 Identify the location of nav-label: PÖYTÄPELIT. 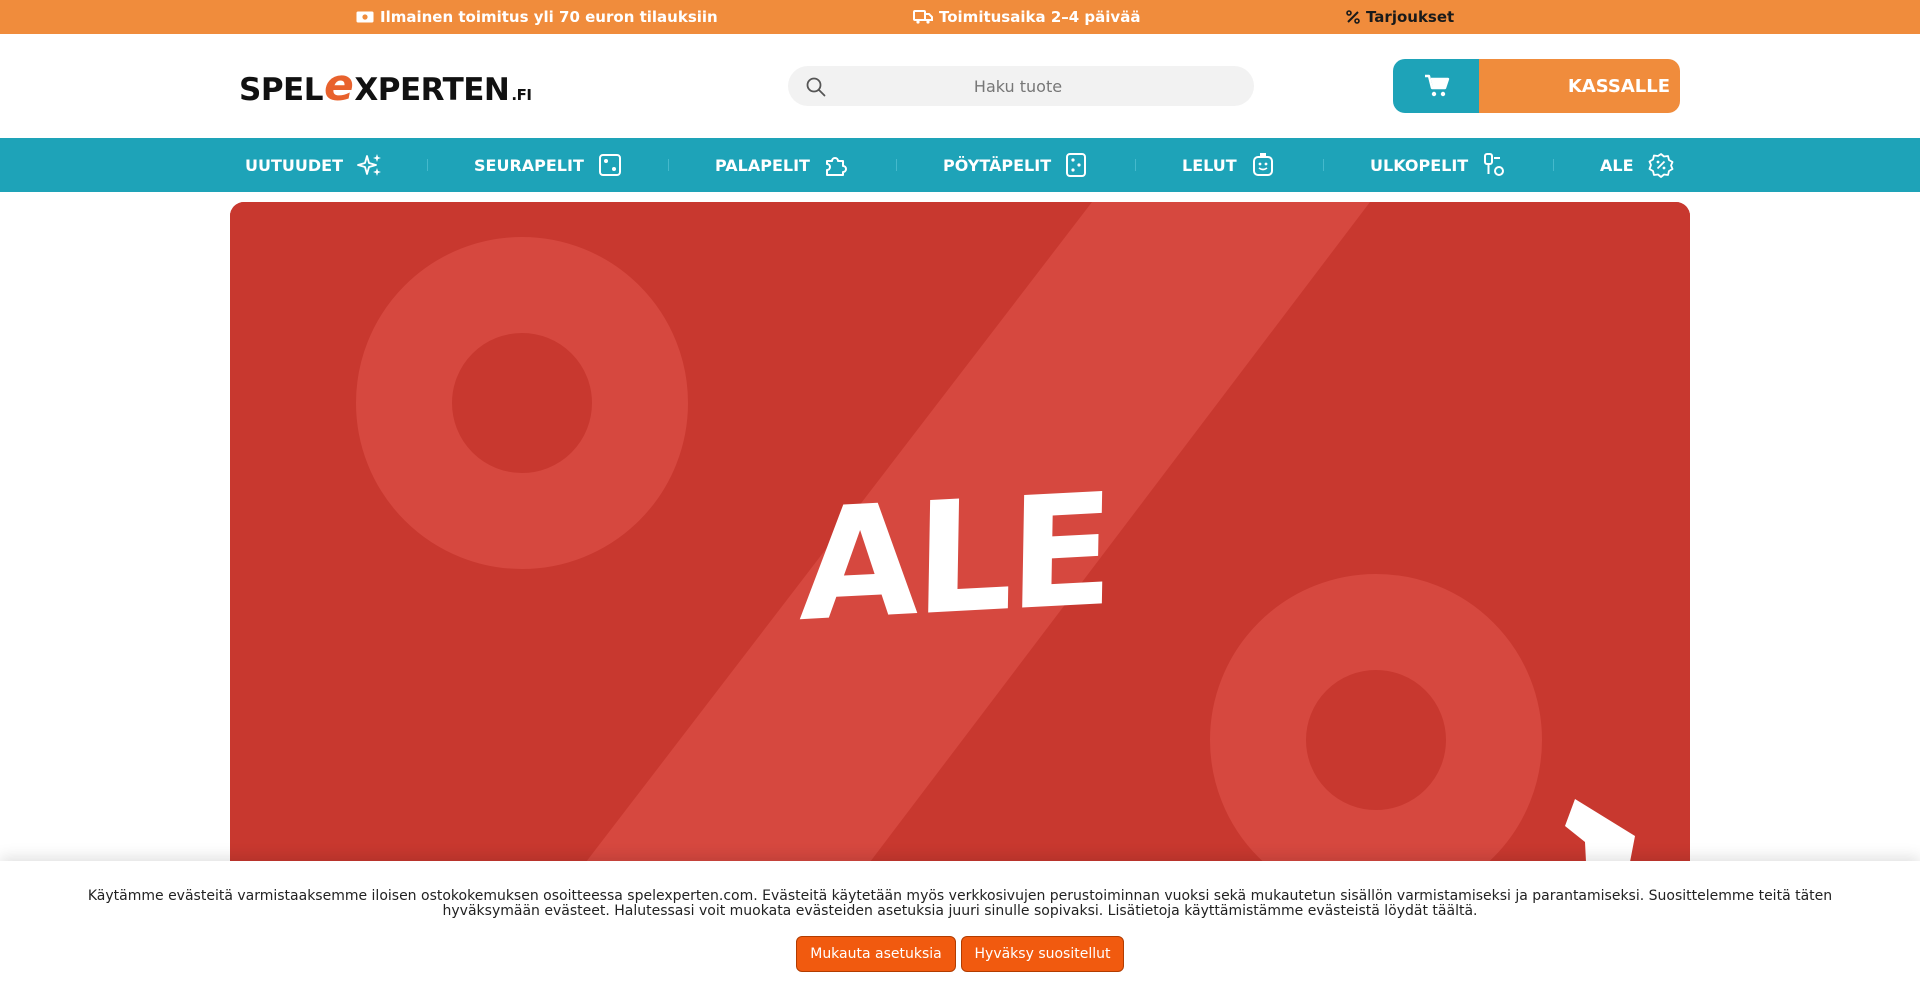
(997, 165).